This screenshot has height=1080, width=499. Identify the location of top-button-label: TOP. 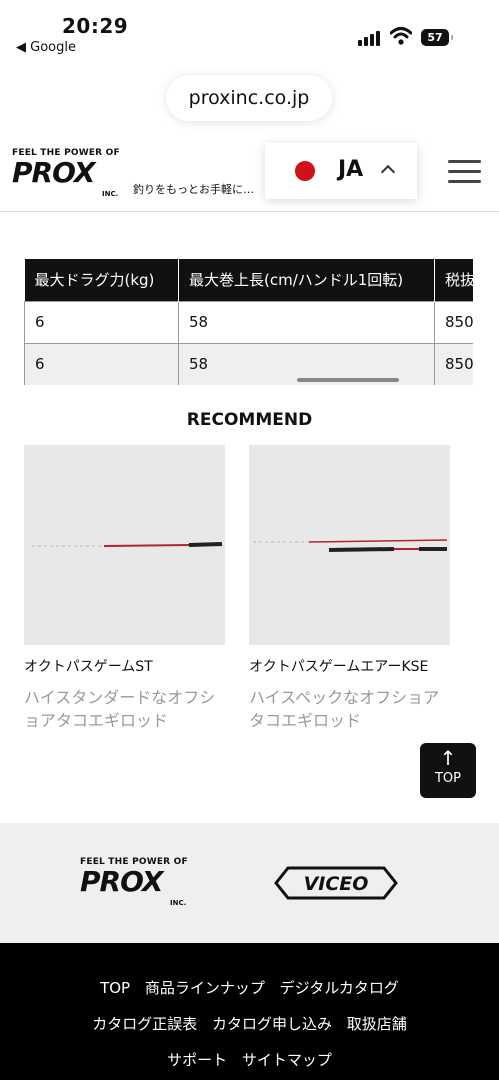
(447, 778).